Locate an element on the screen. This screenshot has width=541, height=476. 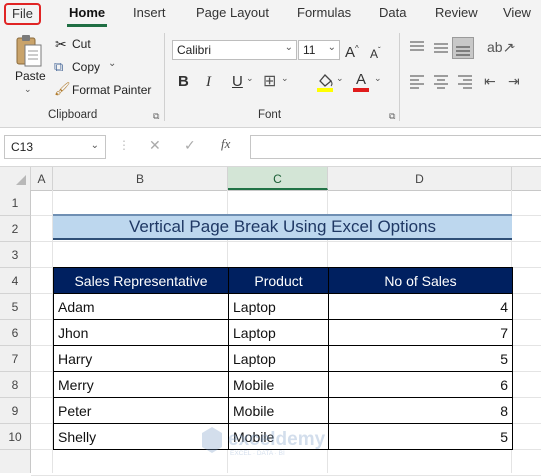
name-box-value: C13 is located at coordinates (22, 147).